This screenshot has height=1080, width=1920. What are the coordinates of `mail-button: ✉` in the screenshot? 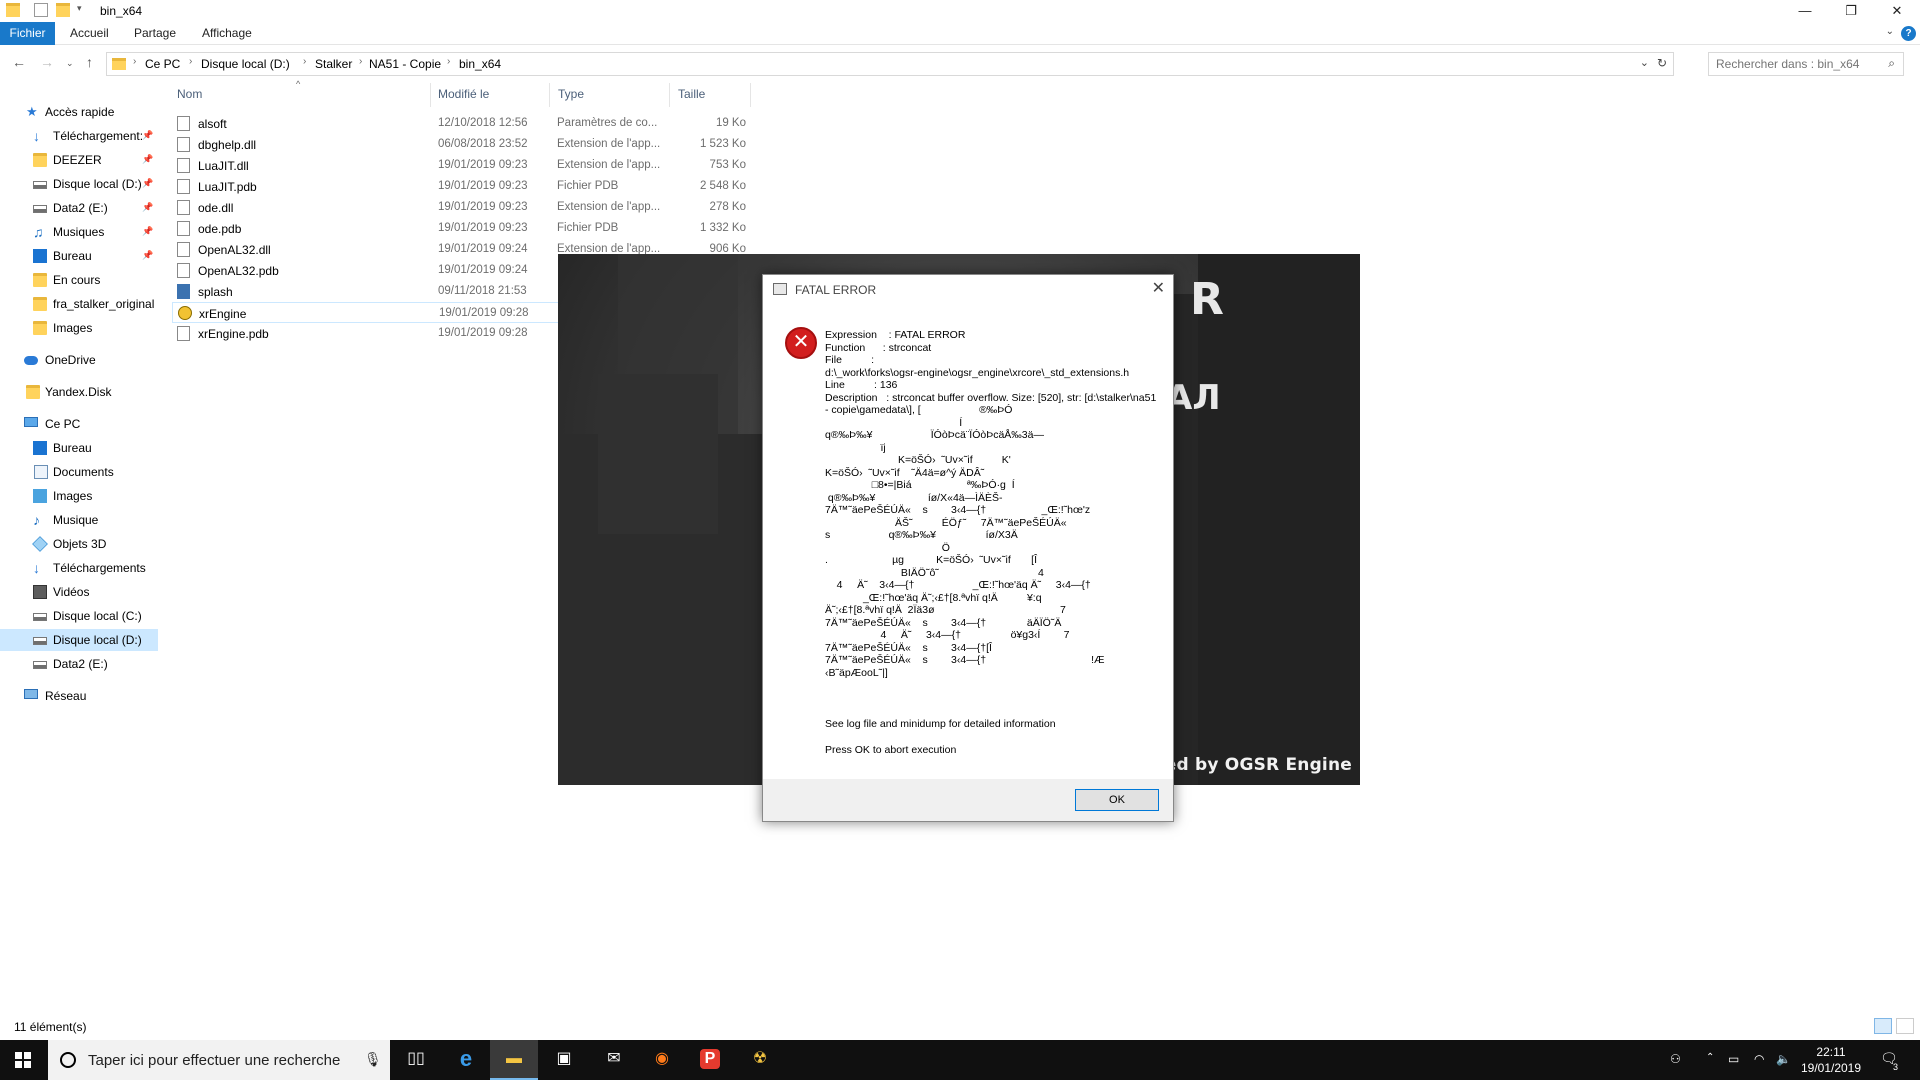 It's located at (614, 1060).